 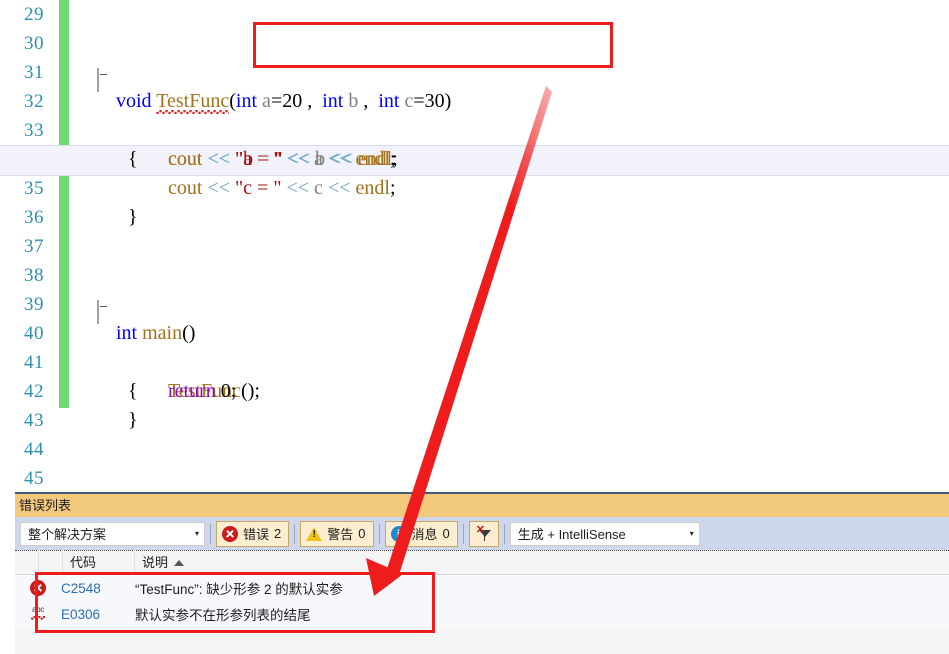 I want to click on errors-count: 2, so click(x=278, y=533).